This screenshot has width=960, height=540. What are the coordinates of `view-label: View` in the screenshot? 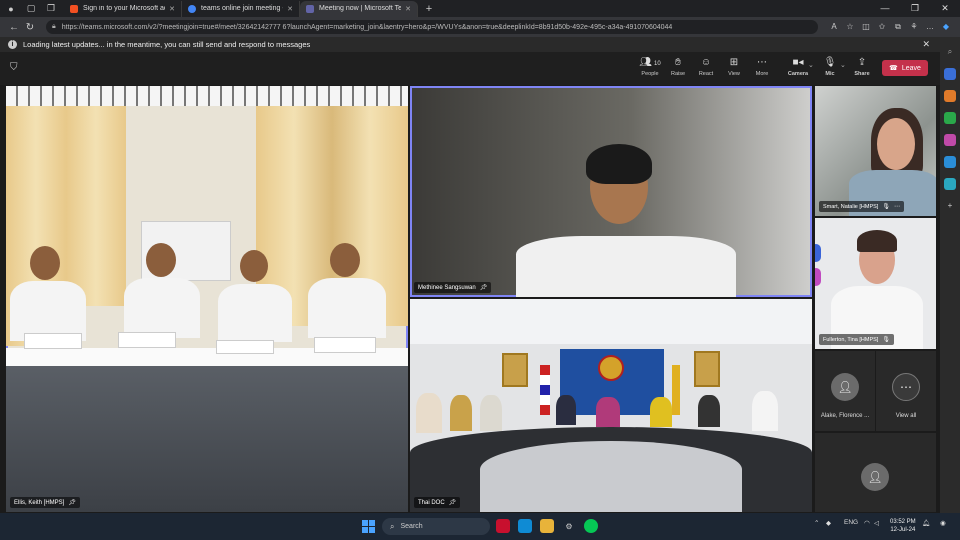 It's located at (734, 74).